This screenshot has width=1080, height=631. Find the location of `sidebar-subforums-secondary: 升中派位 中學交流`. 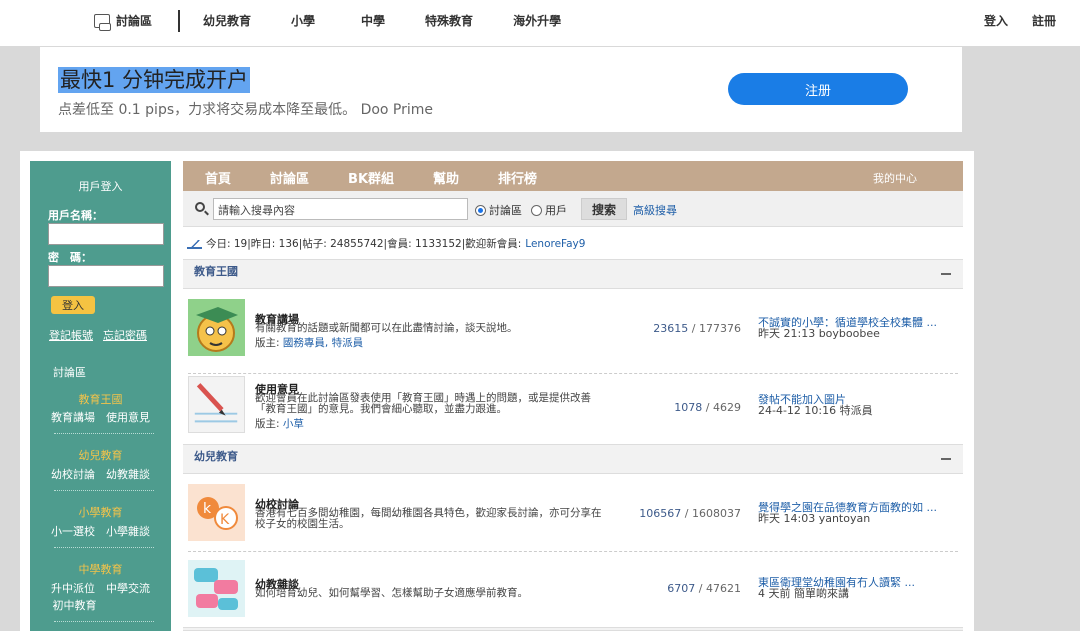

sidebar-subforums-secondary: 升中派位 中學交流 is located at coordinates (100, 588).